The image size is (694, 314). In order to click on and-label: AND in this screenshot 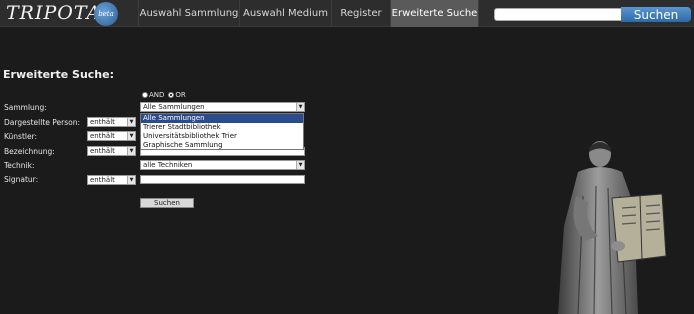, I will do `click(157, 95)`.